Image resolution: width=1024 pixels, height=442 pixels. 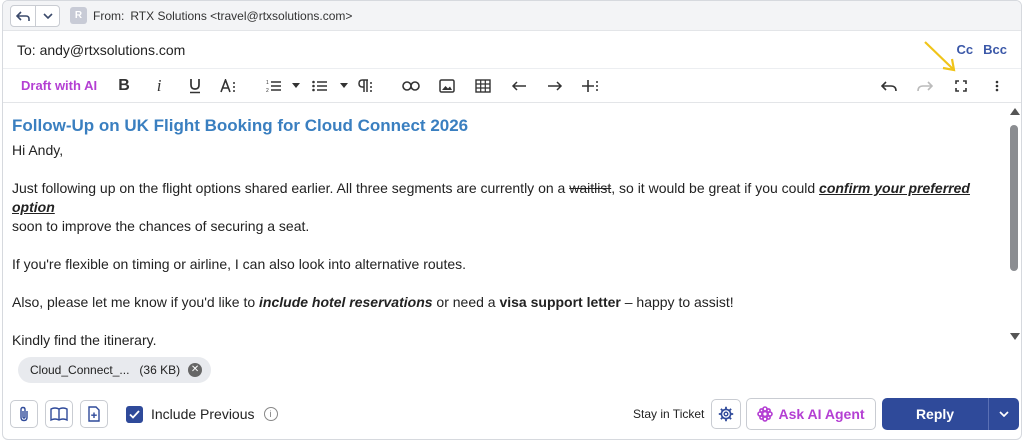 I want to click on scroll-down-arrow-icon, so click(x=1015, y=336).